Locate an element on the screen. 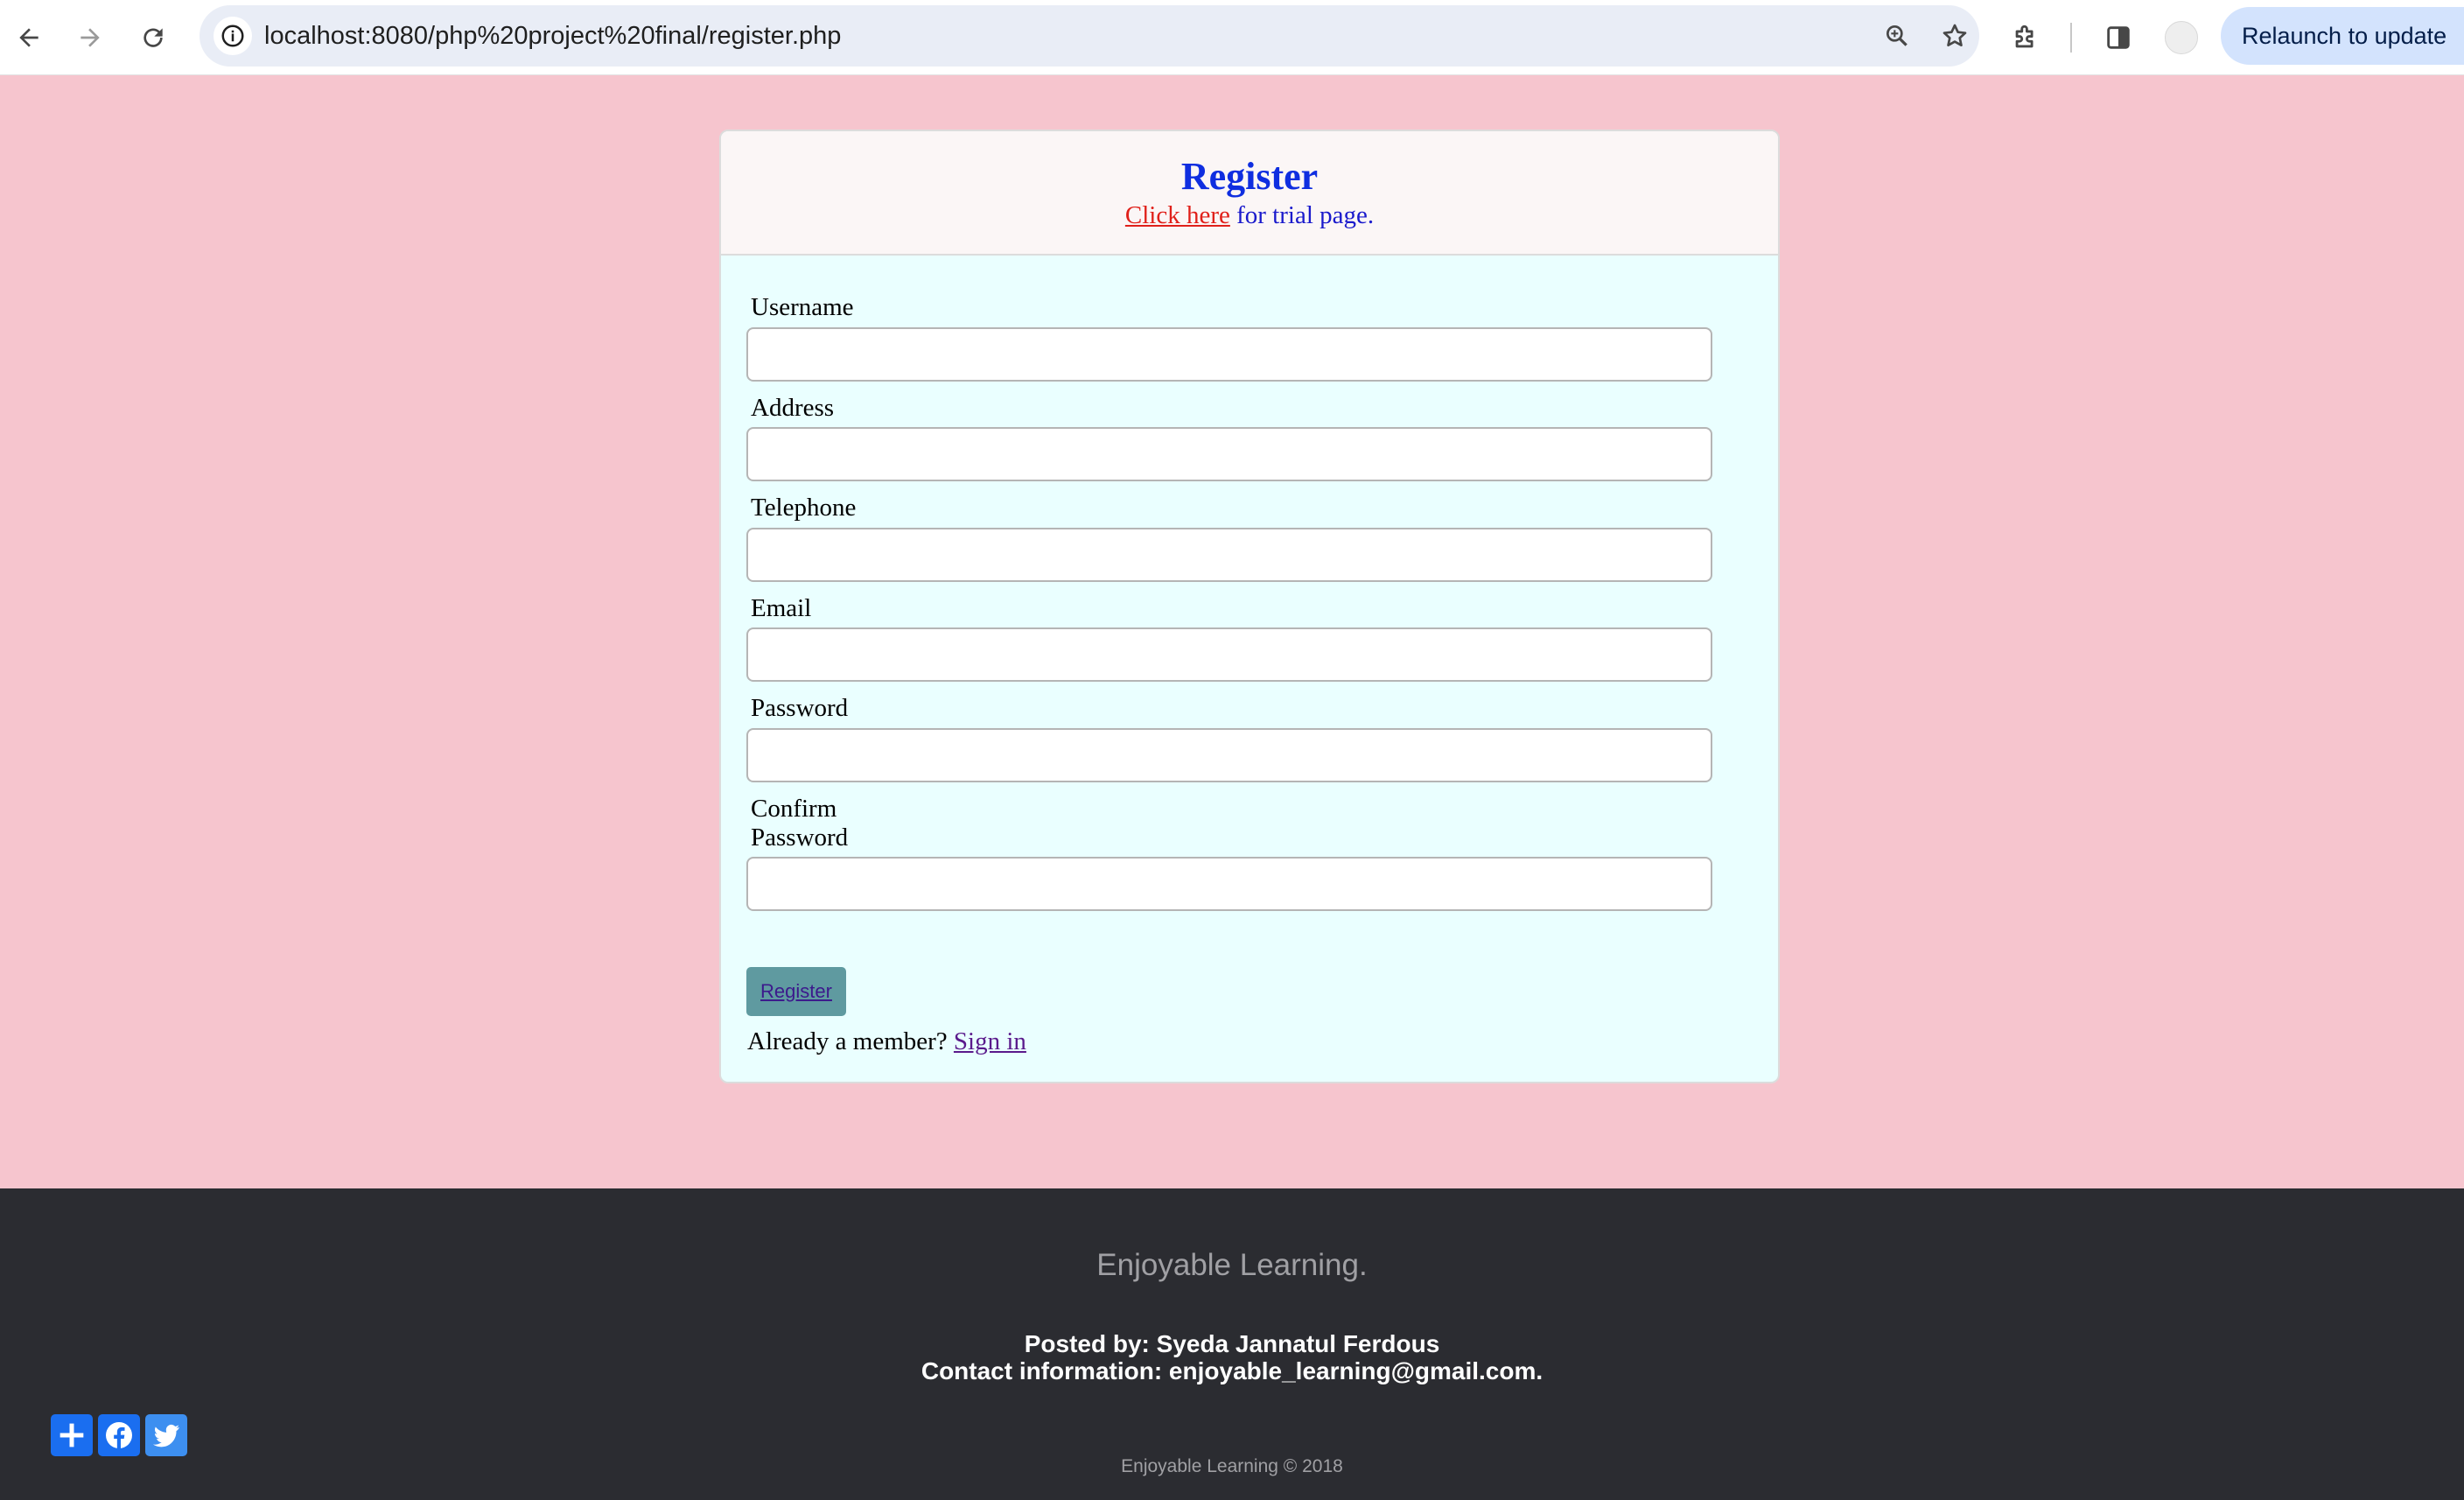 The image size is (2464, 1500). extensions-icon is located at coordinates (2025, 37).